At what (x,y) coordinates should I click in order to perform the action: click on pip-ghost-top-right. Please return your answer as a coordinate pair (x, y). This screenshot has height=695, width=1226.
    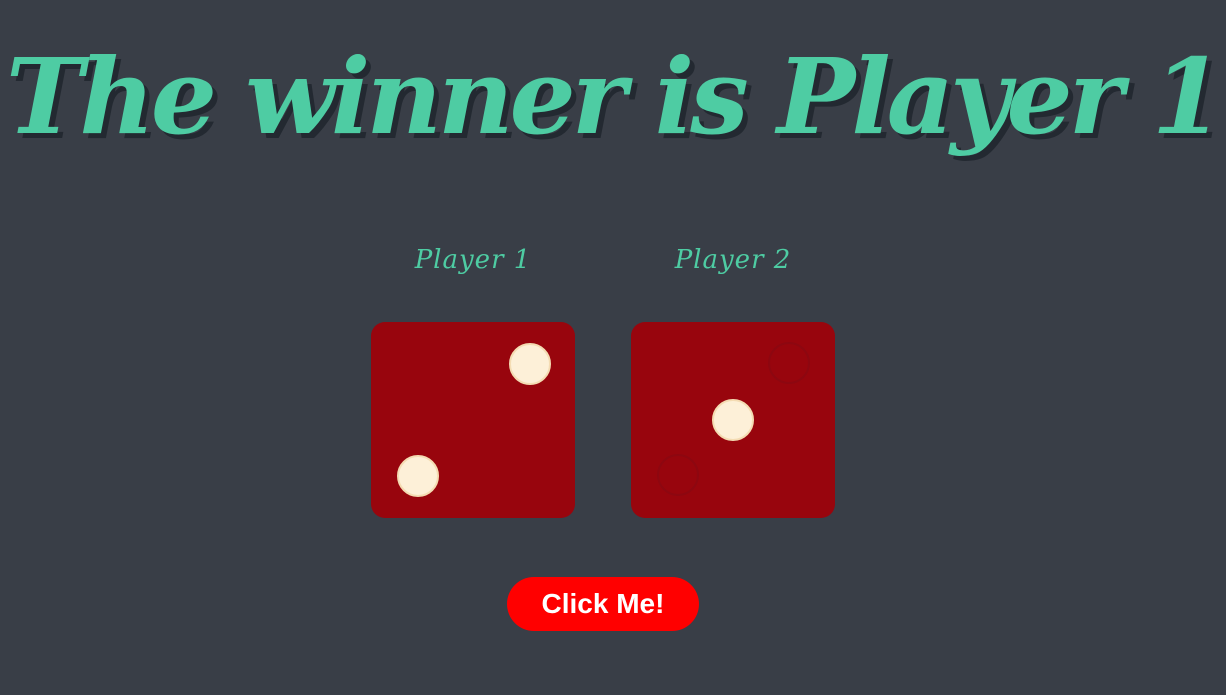
    Looking at the image, I should click on (789, 363).